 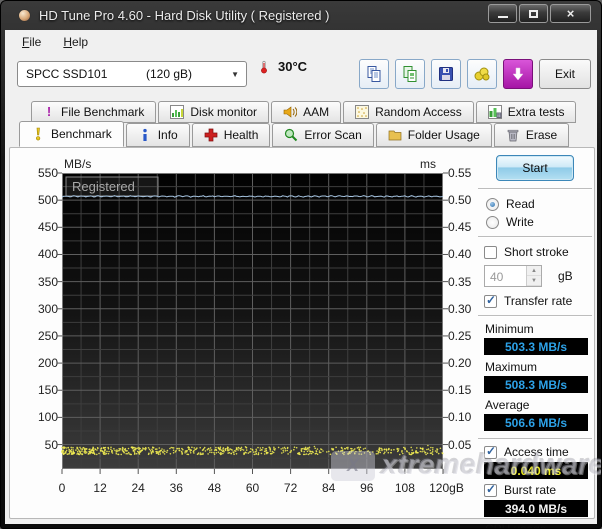 What do you see at coordinates (264, 67) in the screenshot?
I see `thermometer-icon` at bounding box center [264, 67].